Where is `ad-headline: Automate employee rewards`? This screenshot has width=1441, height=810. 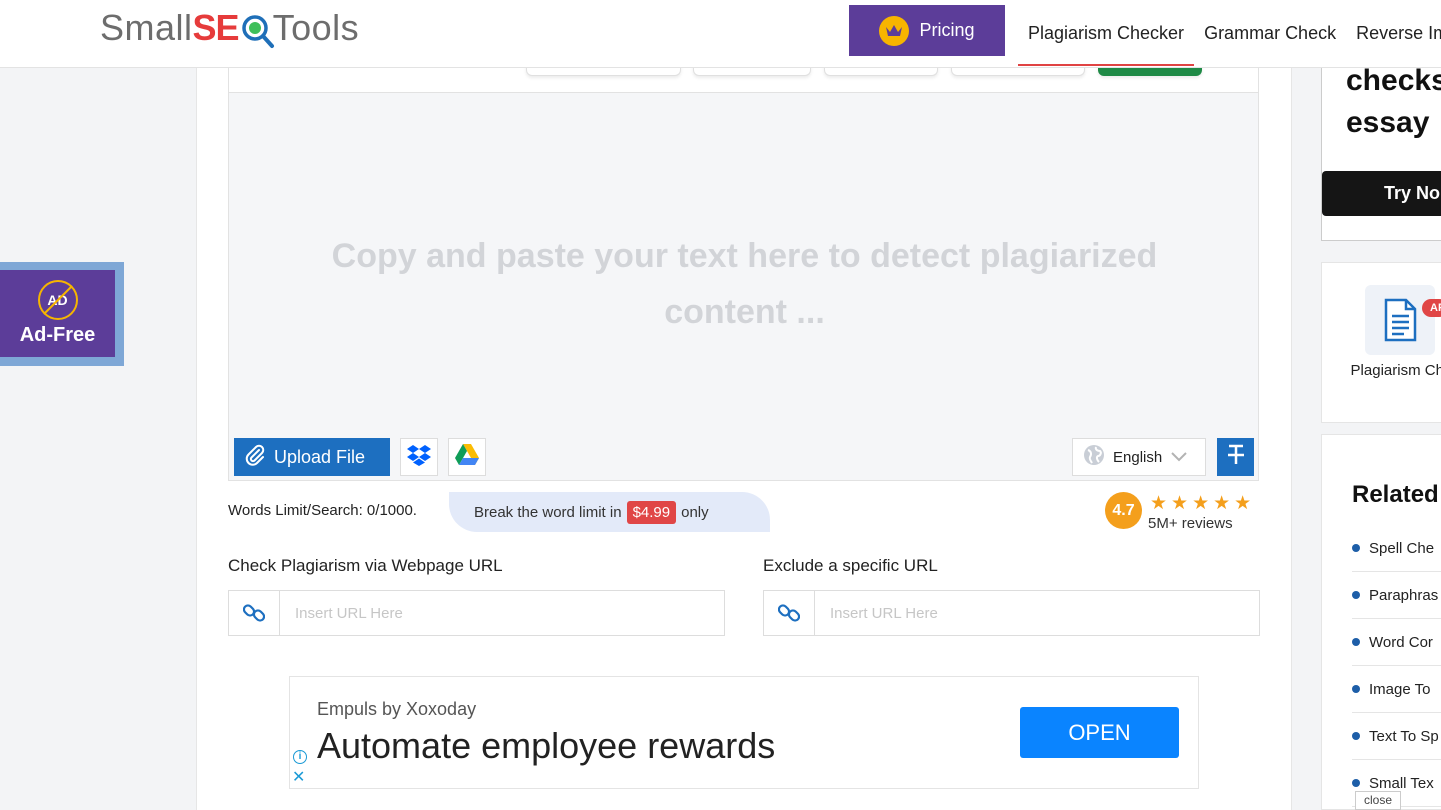
ad-headline: Automate employee rewards is located at coordinates (546, 745).